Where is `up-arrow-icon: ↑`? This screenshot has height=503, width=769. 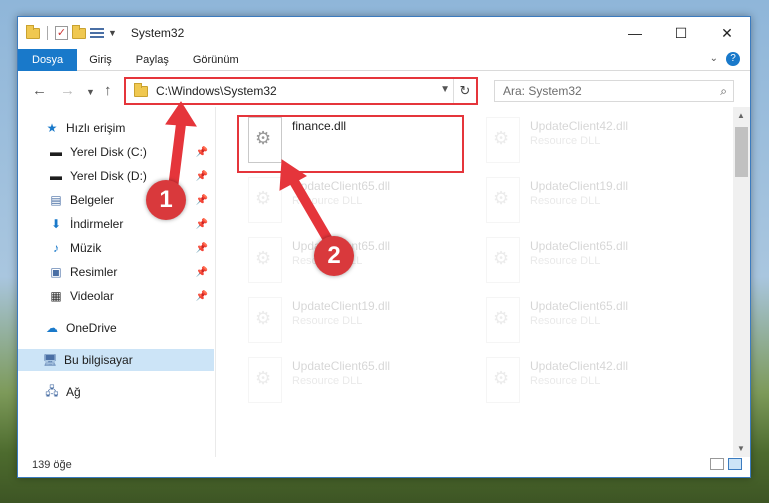
up-arrow-icon: ↑ is located at coordinates (108, 90).